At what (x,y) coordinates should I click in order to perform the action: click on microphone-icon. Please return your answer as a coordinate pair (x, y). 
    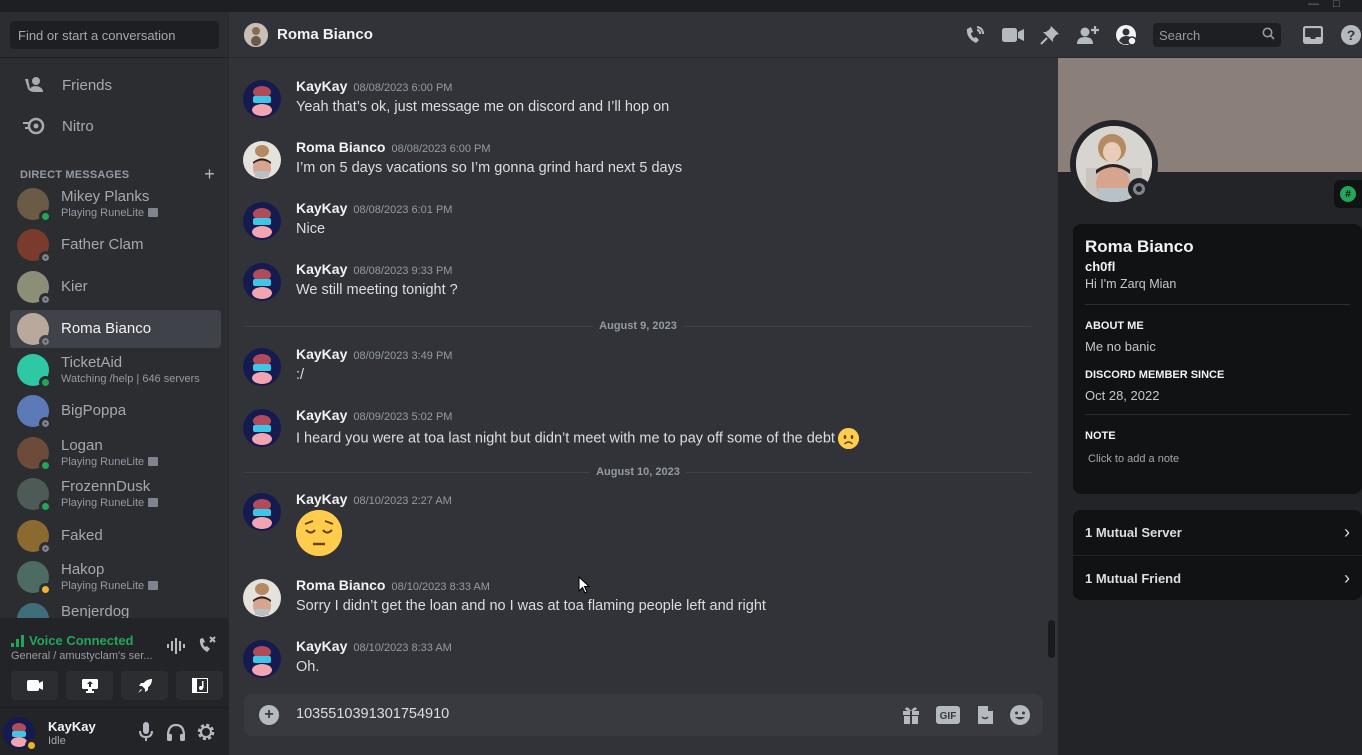
    Looking at the image, I should click on (146, 732).